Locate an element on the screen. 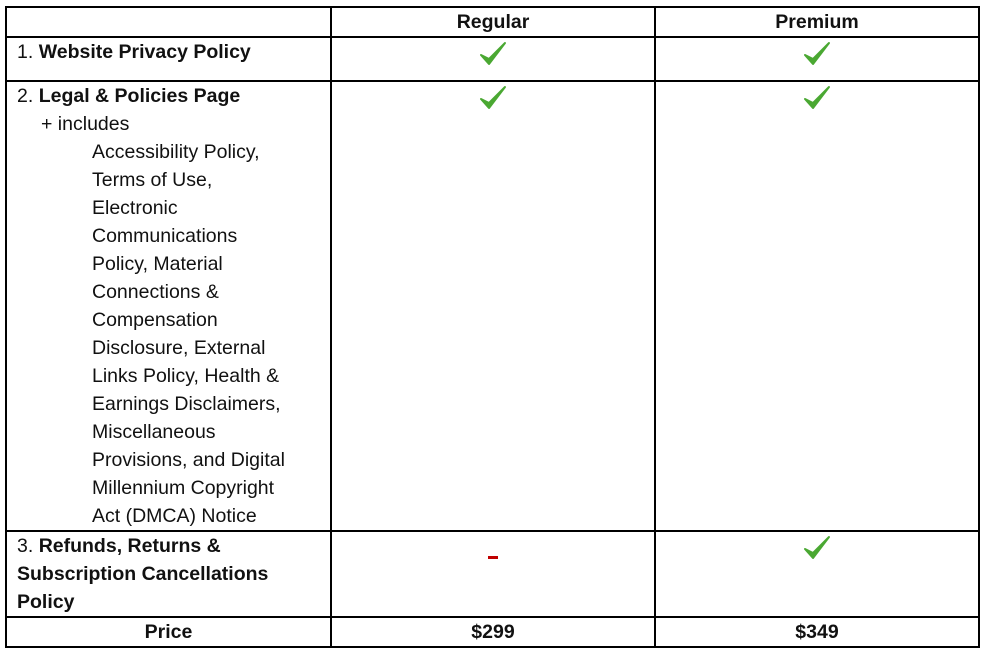  feature-cell: 1. Website Privacy Policy is located at coordinates (168, 59).